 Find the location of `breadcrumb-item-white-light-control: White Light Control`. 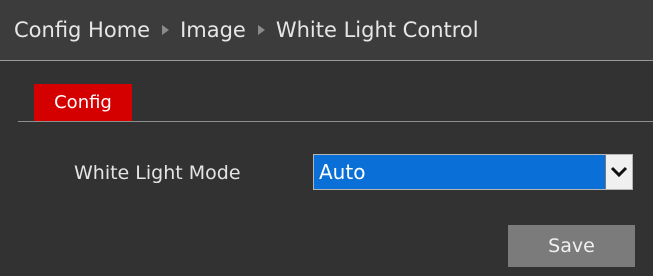

breadcrumb-item-white-light-control: White Light Control is located at coordinates (377, 30).